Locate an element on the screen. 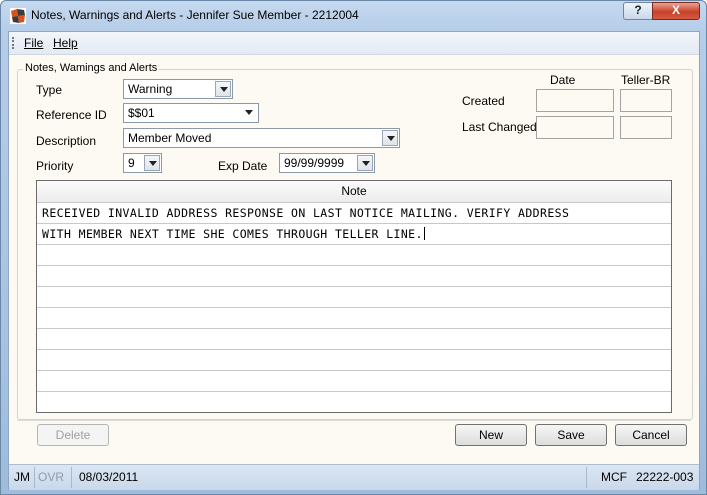 The image size is (707, 495). menu-file: File is located at coordinates (33, 43).